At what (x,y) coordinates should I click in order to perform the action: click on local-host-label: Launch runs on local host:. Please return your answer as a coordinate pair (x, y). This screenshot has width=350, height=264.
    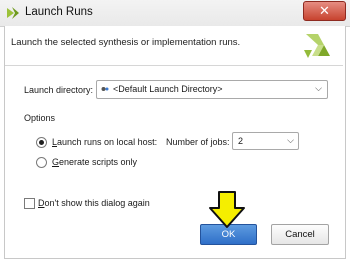
    Looking at the image, I should click on (104, 142).